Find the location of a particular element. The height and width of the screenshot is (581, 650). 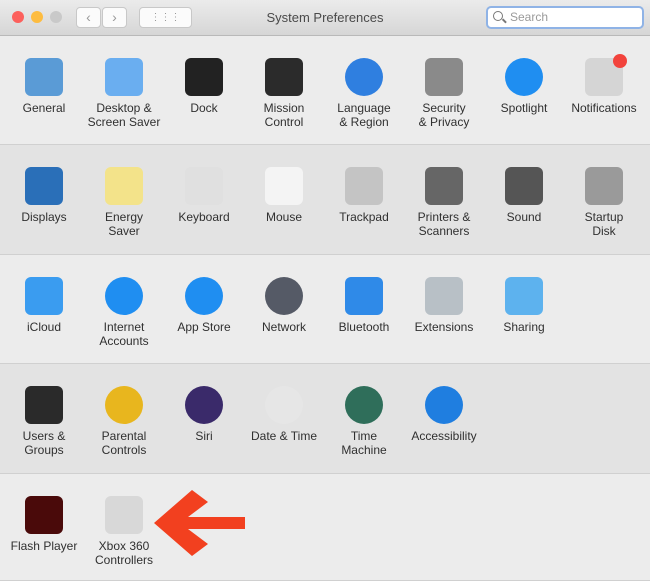

pref-item-flash-player: Flash Player is located at coordinates (44, 525).